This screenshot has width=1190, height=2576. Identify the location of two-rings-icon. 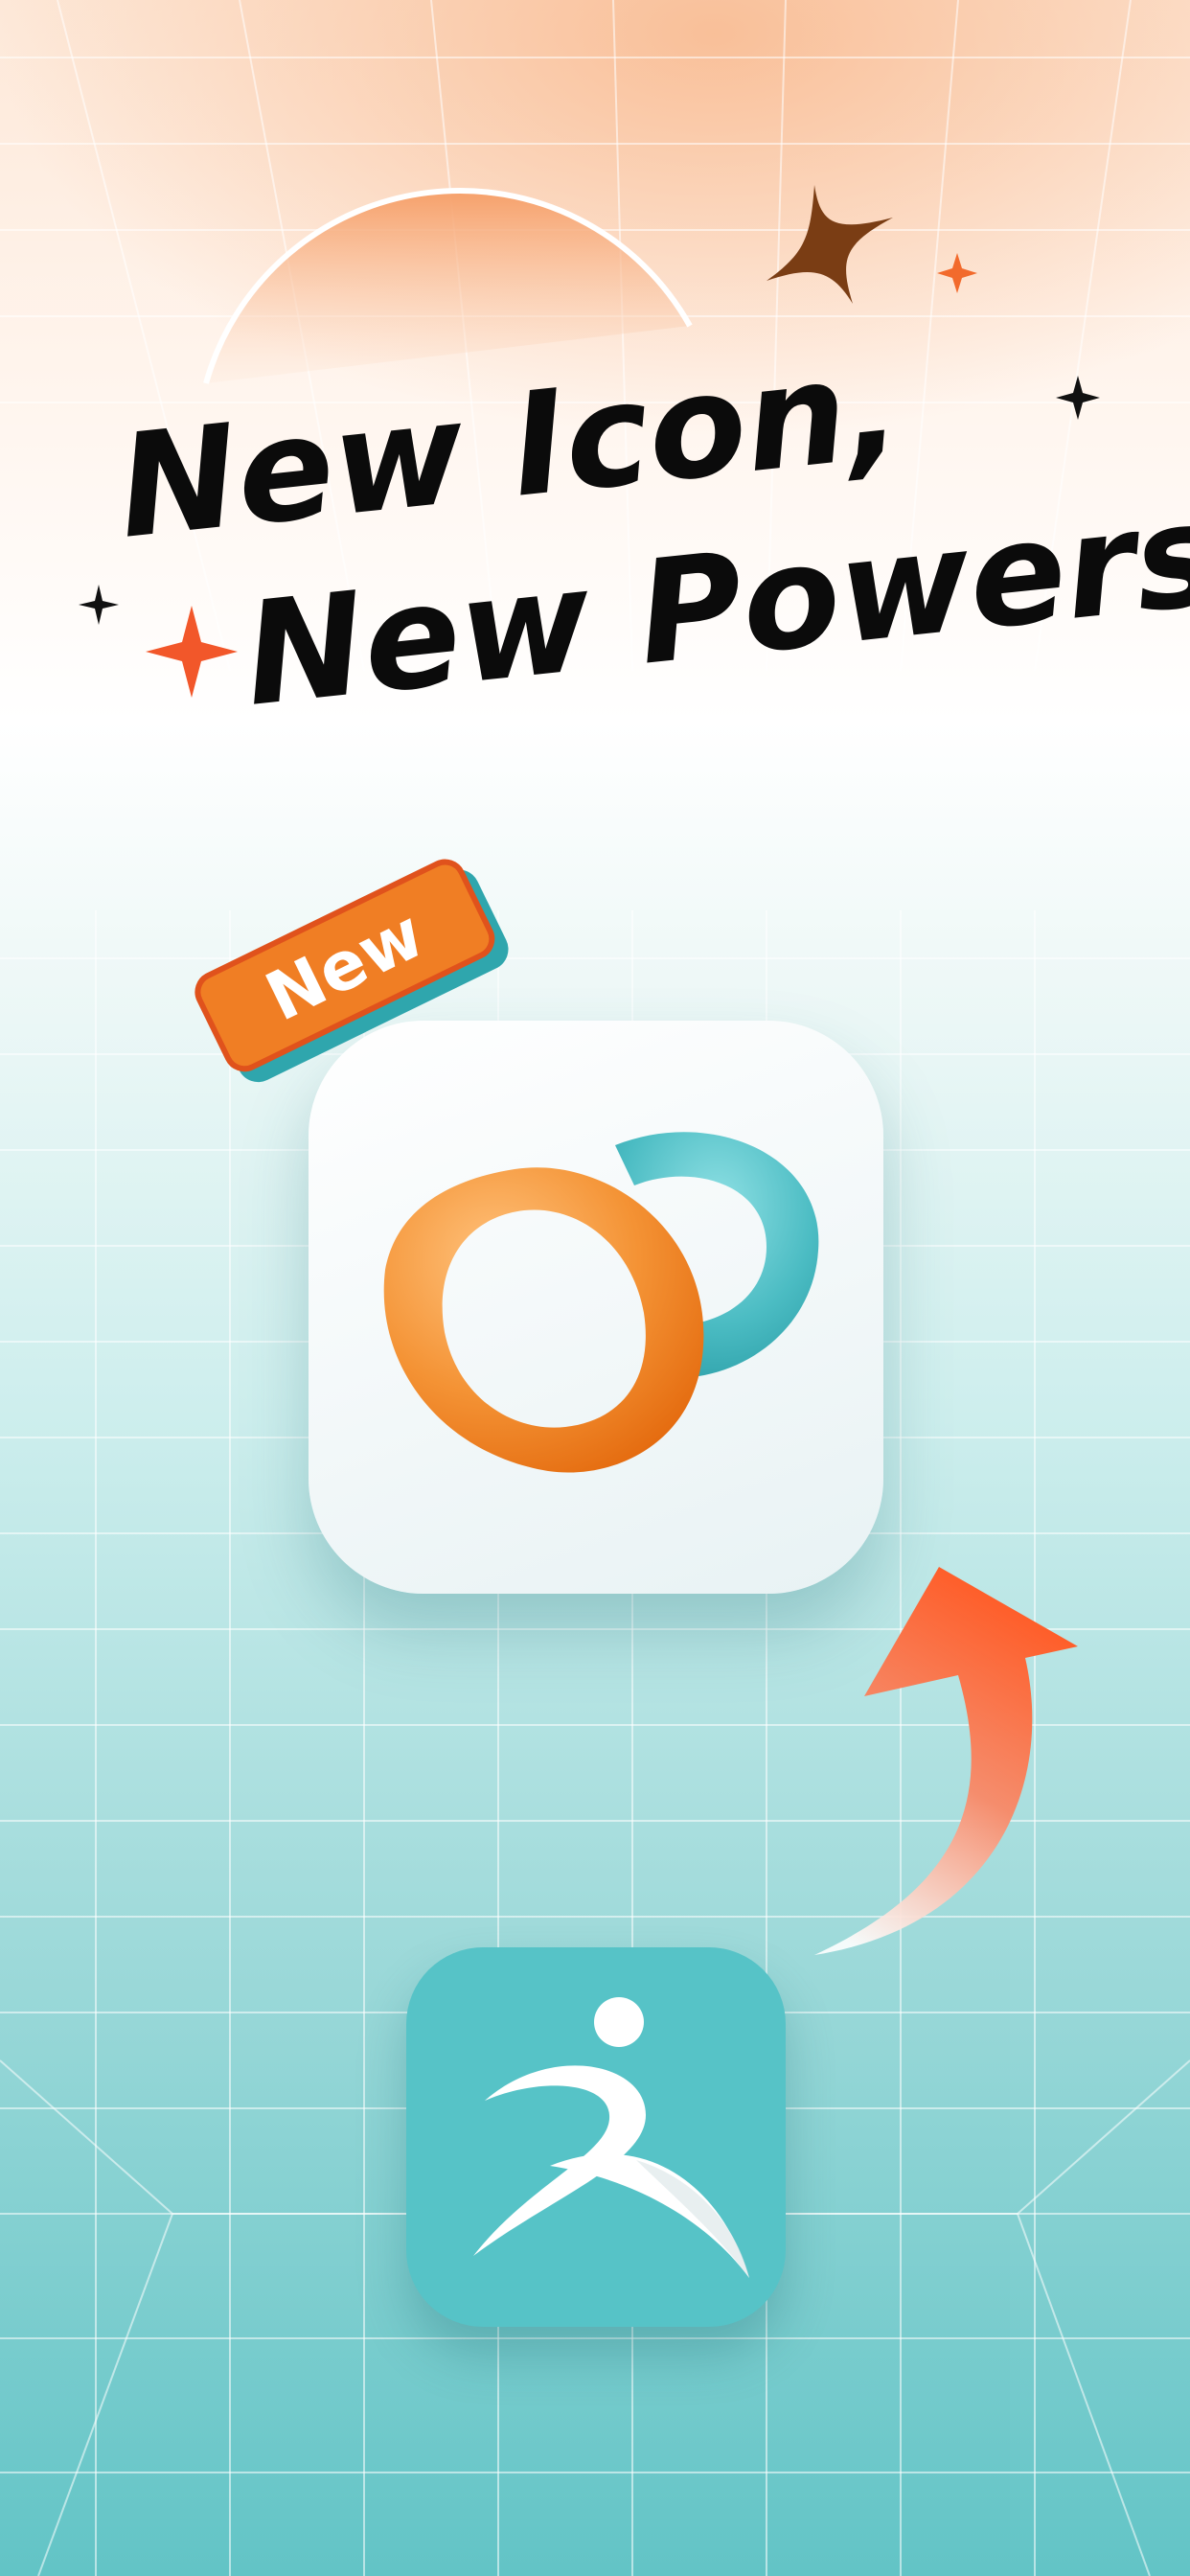
(601, 1302).